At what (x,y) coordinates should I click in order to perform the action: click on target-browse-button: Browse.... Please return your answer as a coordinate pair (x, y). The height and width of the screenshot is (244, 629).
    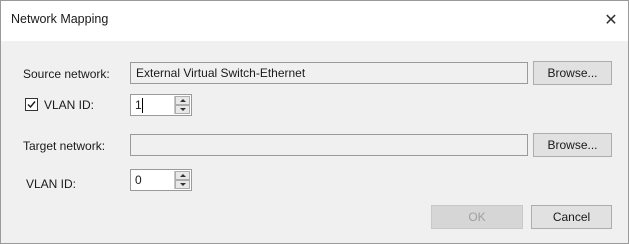
    Looking at the image, I should click on (572, 145).